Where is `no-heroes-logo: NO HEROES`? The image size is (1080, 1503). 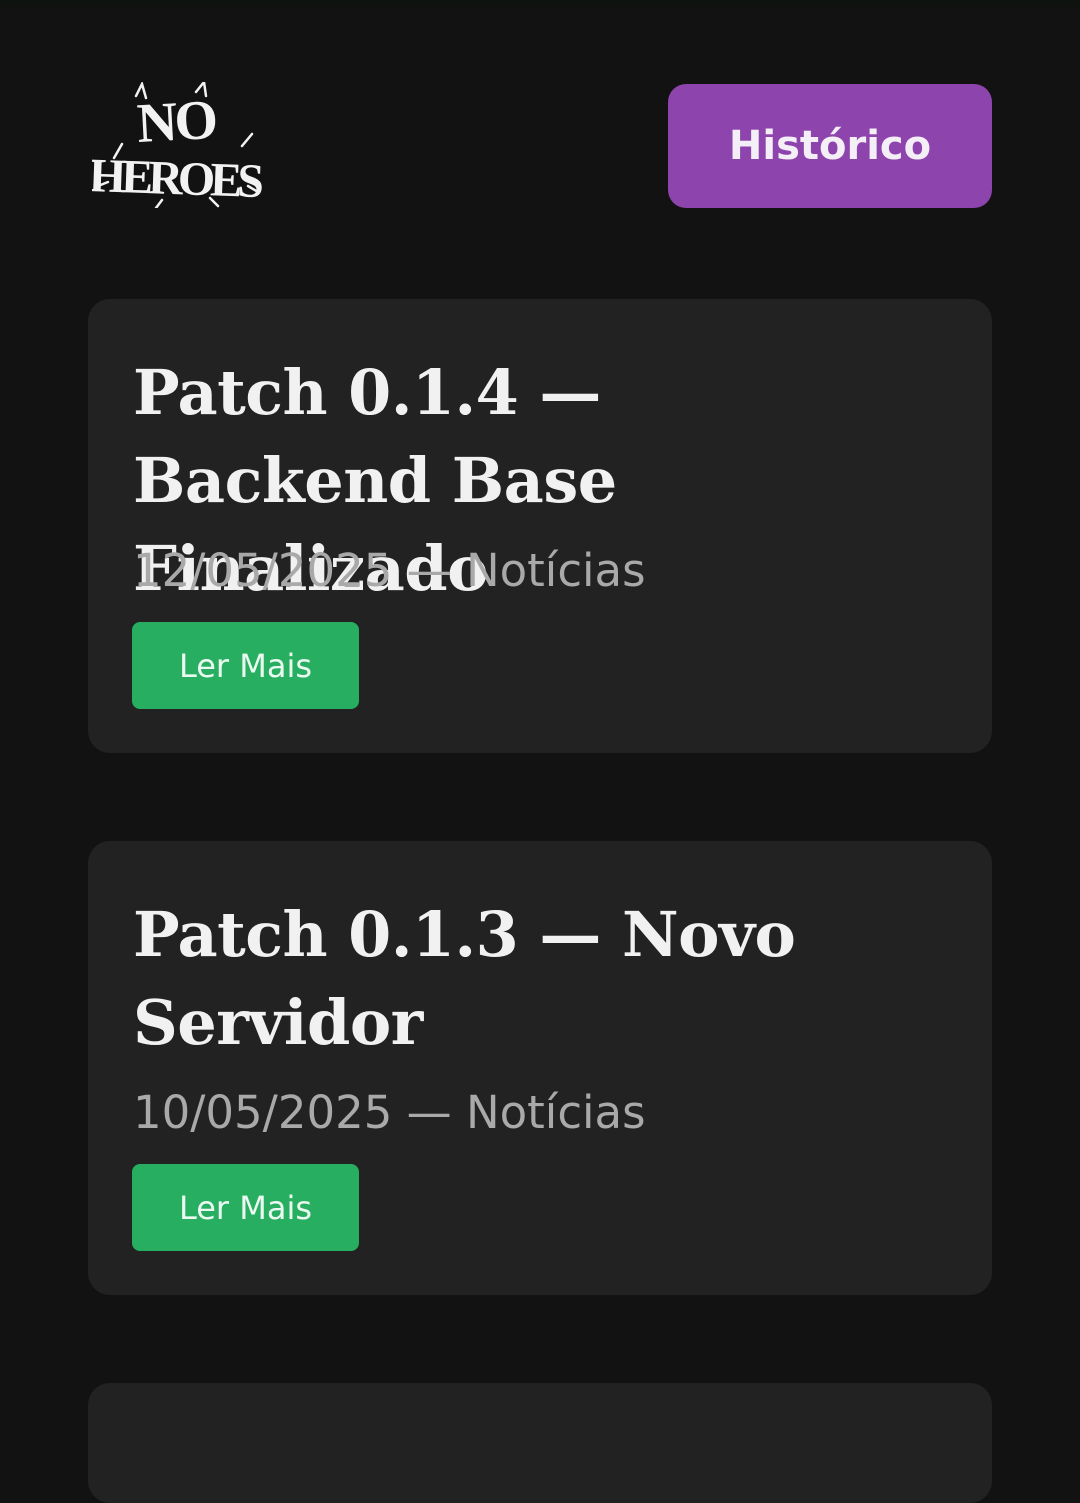
no-heroes-logo: NO HEROES is located at coordinates (177, 145).